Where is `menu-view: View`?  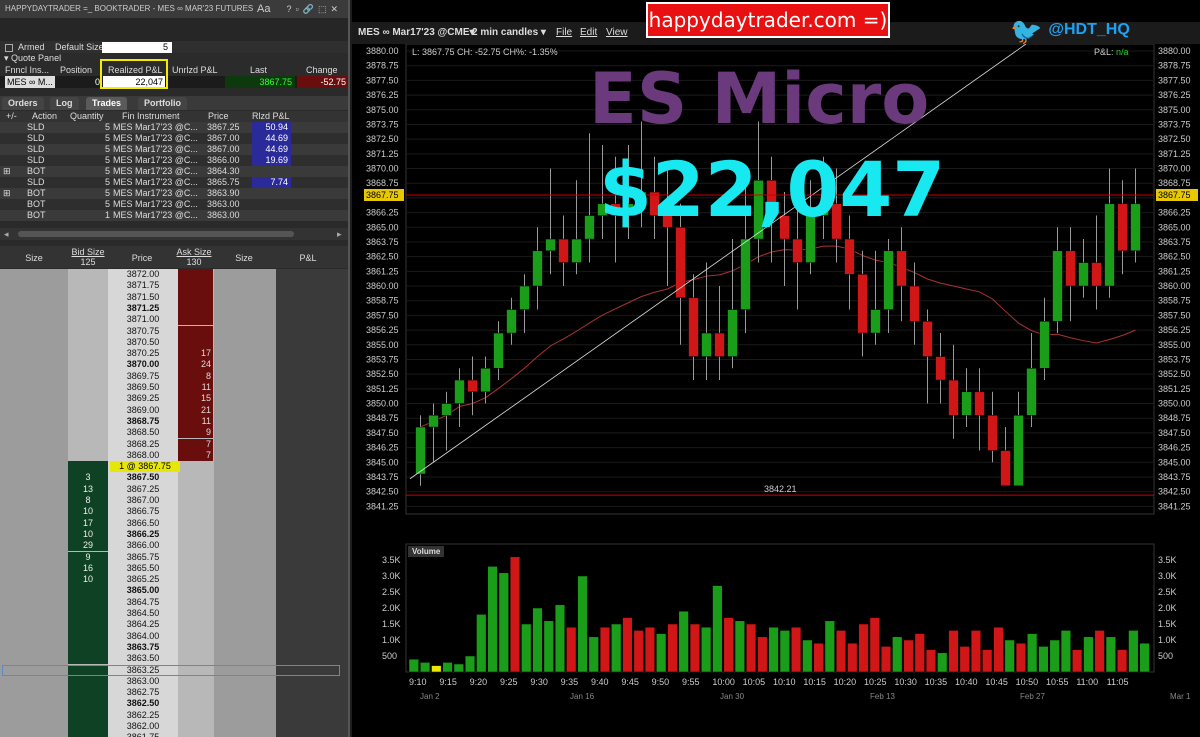
menu-view: View is located at coordinates (617, 33).